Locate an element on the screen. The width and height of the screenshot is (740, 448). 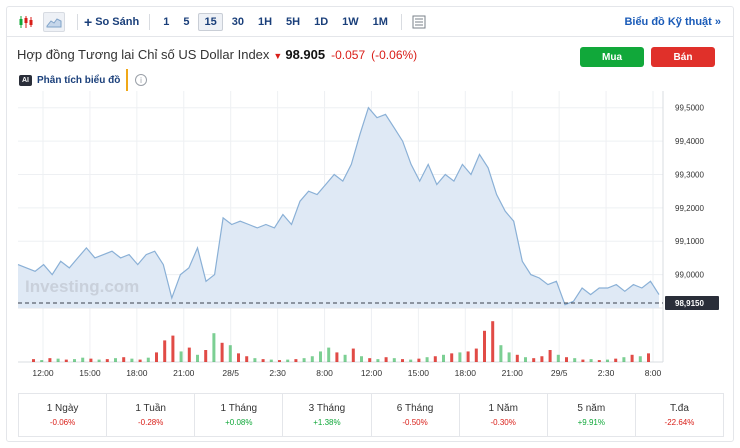
performance-period: 5 năm is located at coordinates (591, 408).